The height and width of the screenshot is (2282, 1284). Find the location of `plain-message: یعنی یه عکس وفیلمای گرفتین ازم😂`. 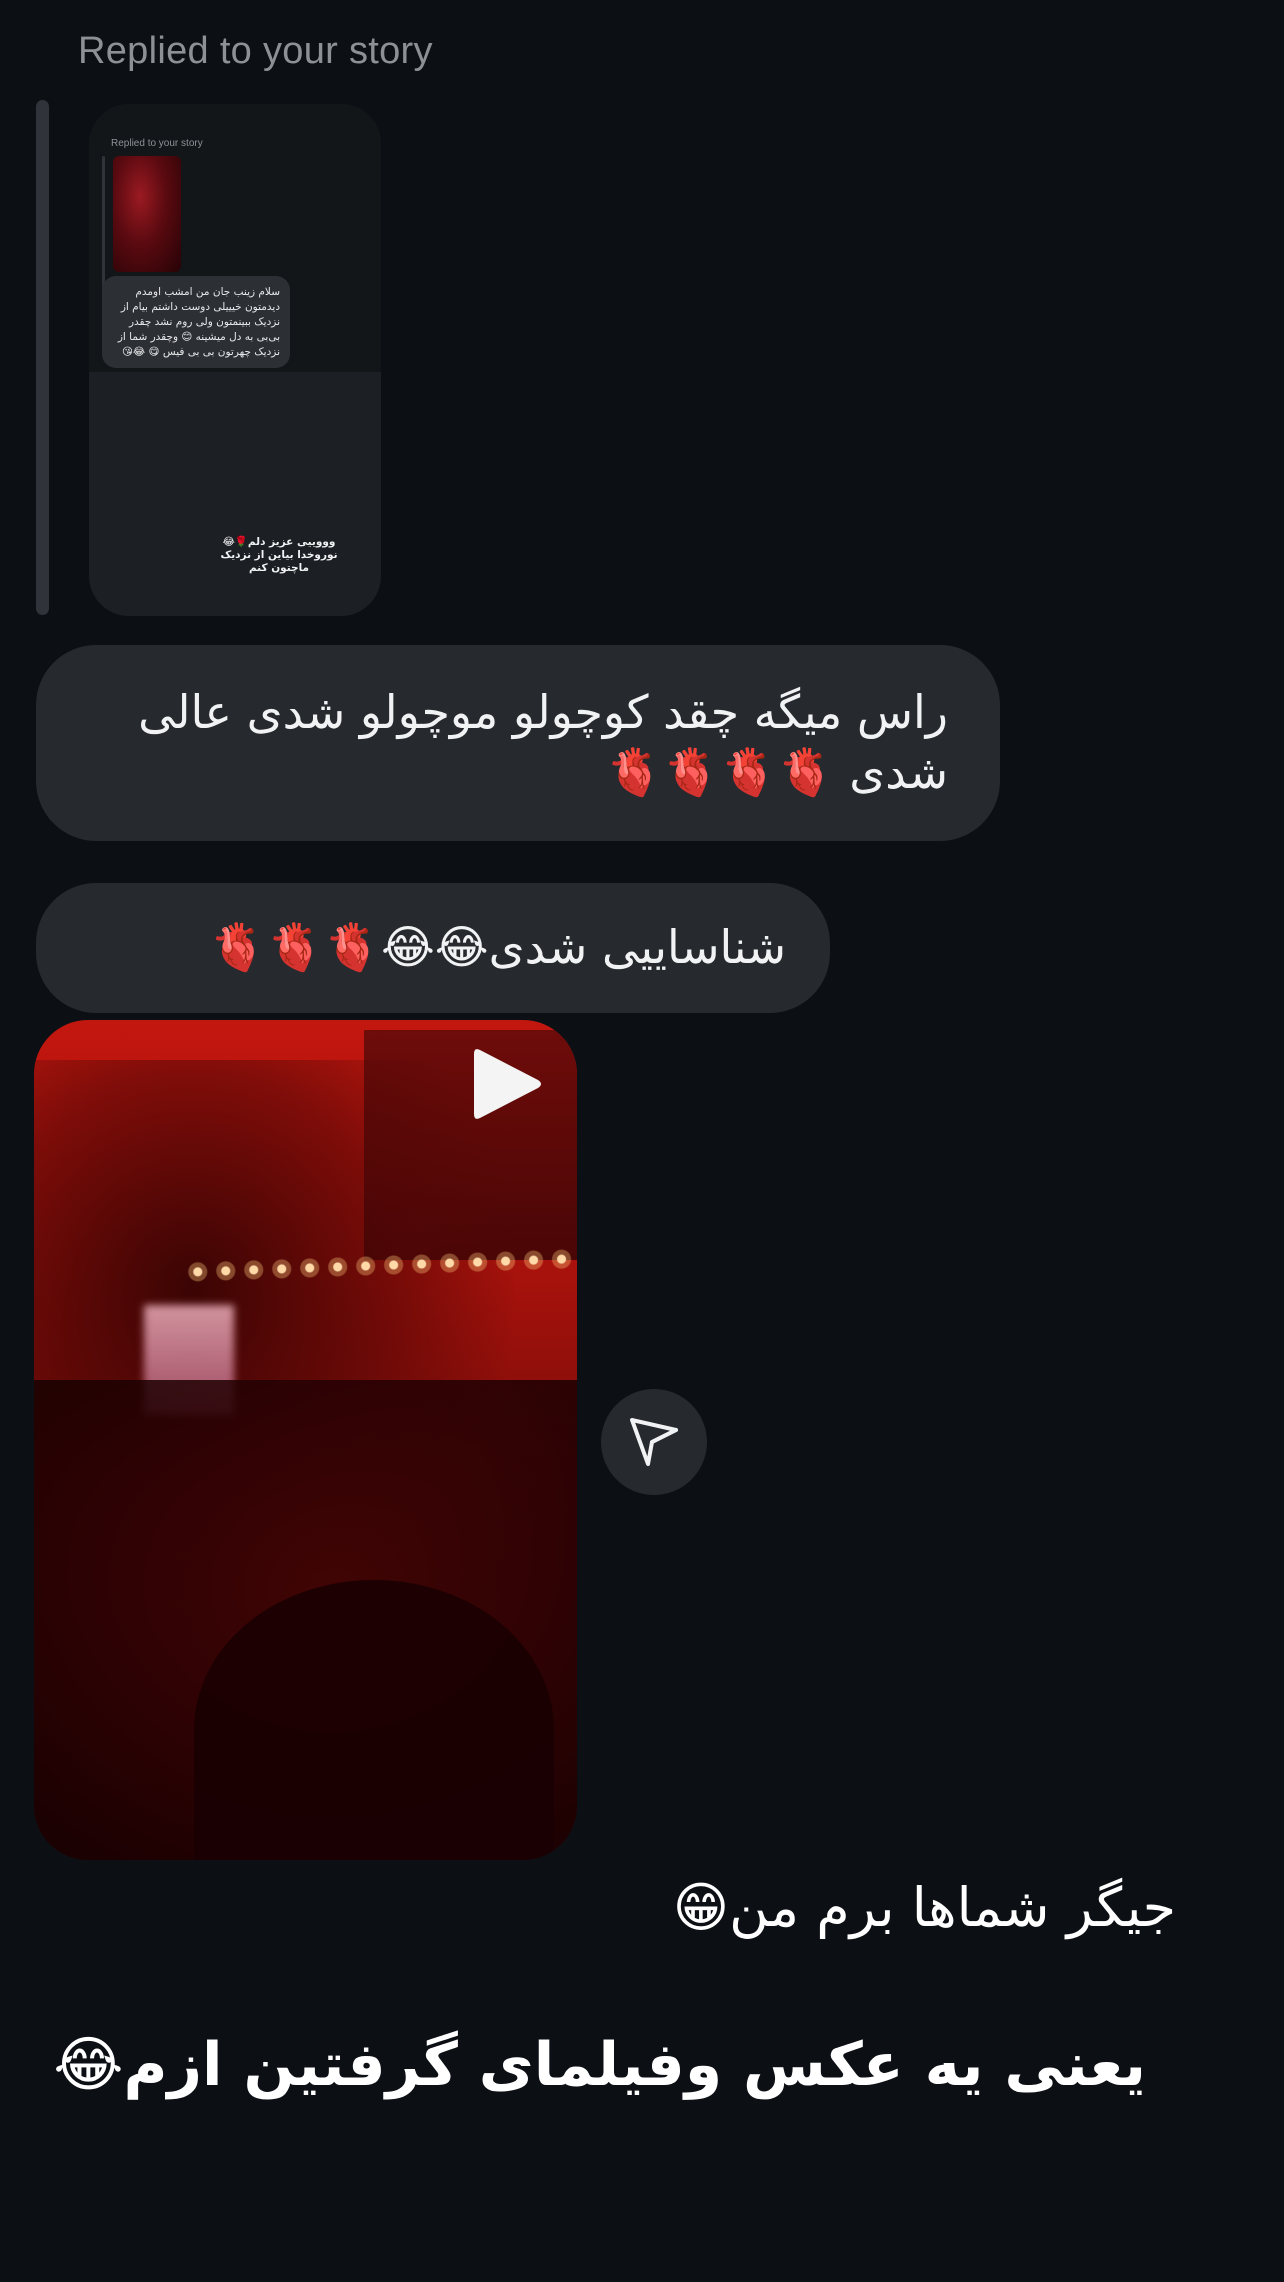

plain-message: یعنی یه عکس وفیلمای گرفتین ازم😂 is located at coordinates (599, 2065).